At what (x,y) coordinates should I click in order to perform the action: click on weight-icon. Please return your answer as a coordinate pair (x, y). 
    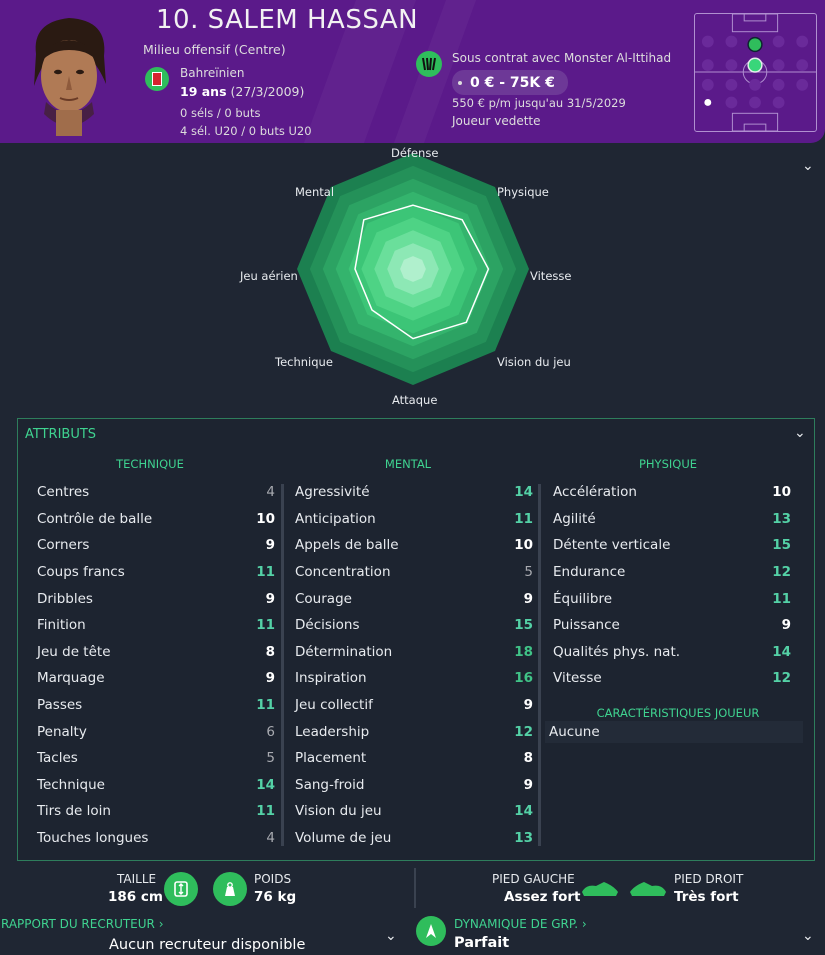
    Looking at the image, I should click on (230, 889).